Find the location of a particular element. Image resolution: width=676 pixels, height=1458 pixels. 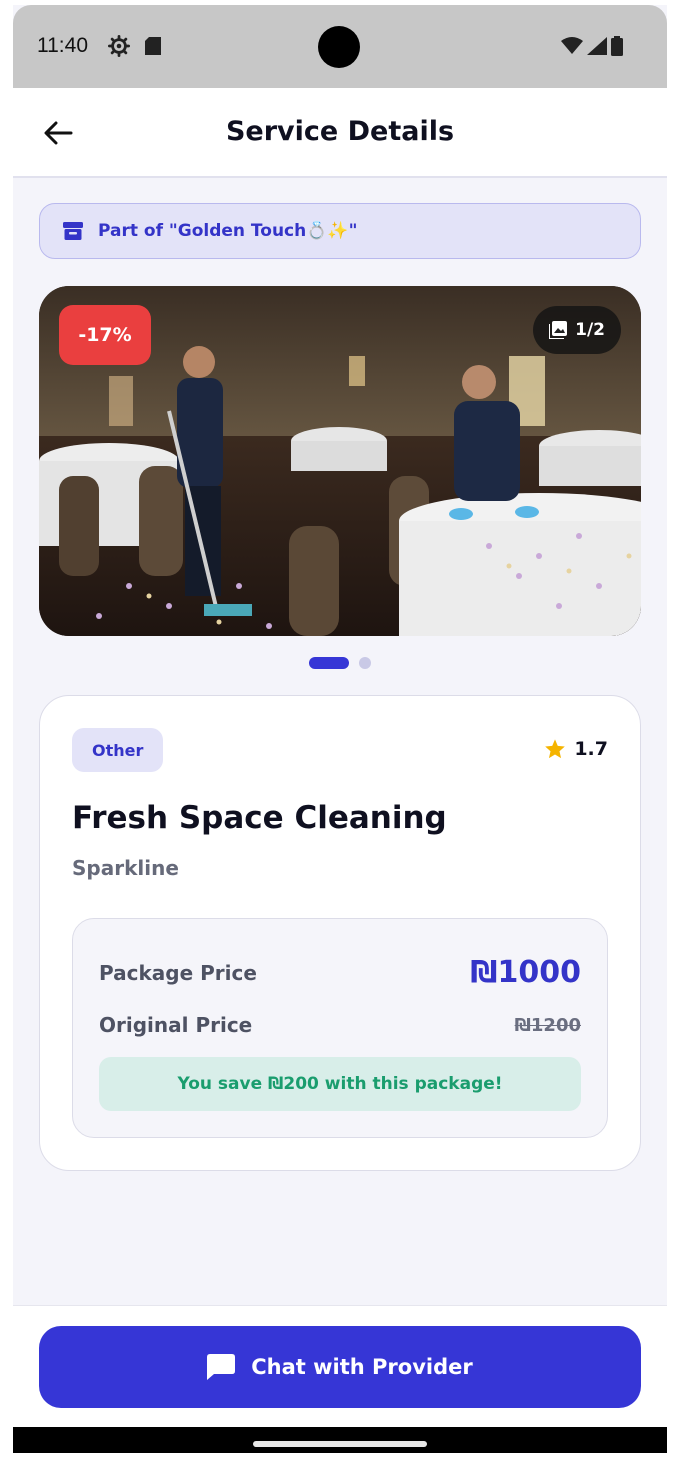

chat-button-label: Chat with Provider is located at coordinates (362, 1367).